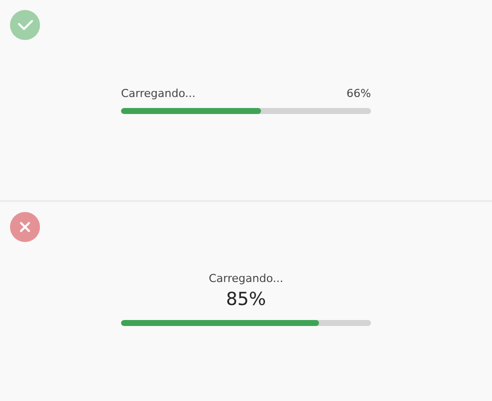  What do you see at coordinates (25, 25) in the screenshot?
I see `check-icon` at bounding box center [25, 25].